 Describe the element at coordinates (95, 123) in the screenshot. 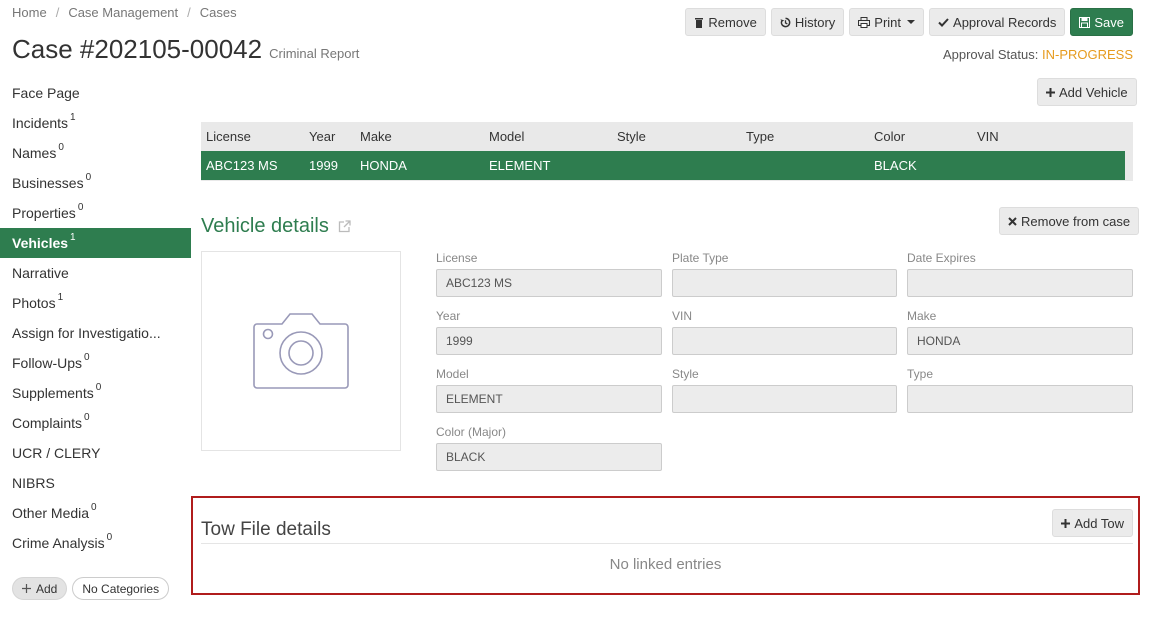

I see `sidebar-item-incidents: Incidents 1` at that location.